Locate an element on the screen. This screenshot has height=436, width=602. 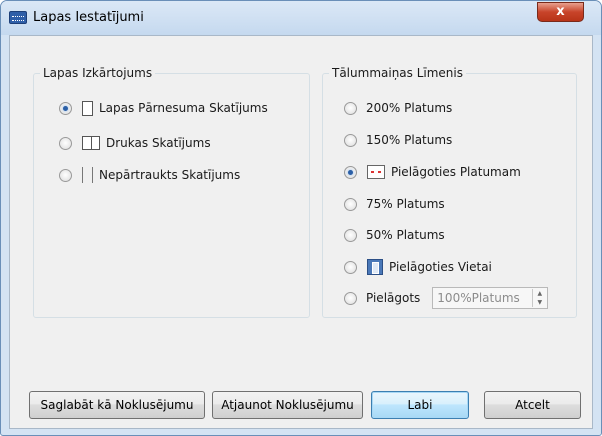
stepper-buttons: ▲ ▼ is located at coordinates (539, 298).